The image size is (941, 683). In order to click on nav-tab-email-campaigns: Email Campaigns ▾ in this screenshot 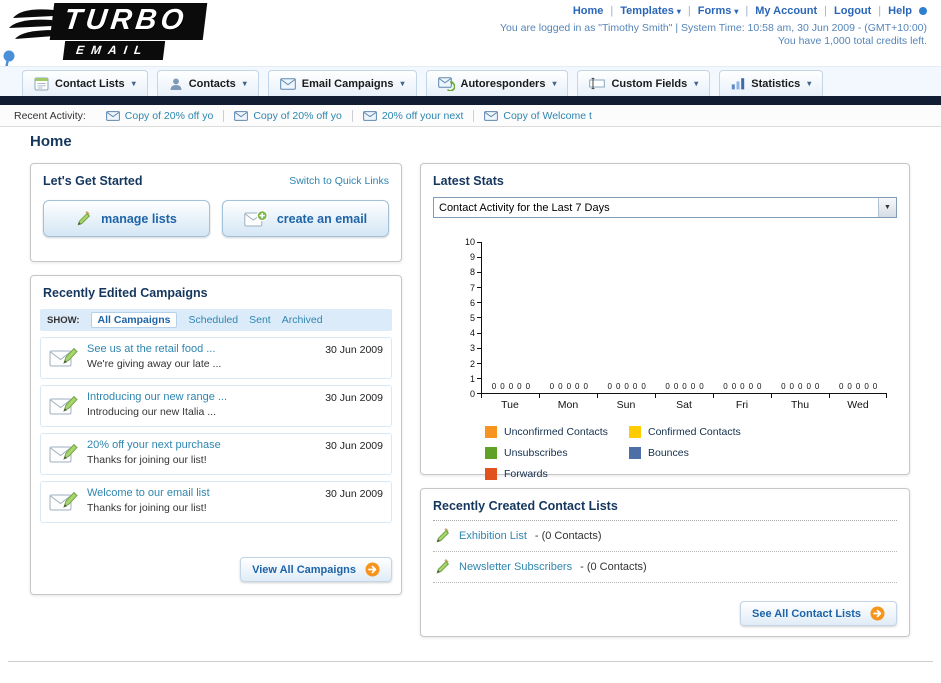, I will do `click(342, 83)`.